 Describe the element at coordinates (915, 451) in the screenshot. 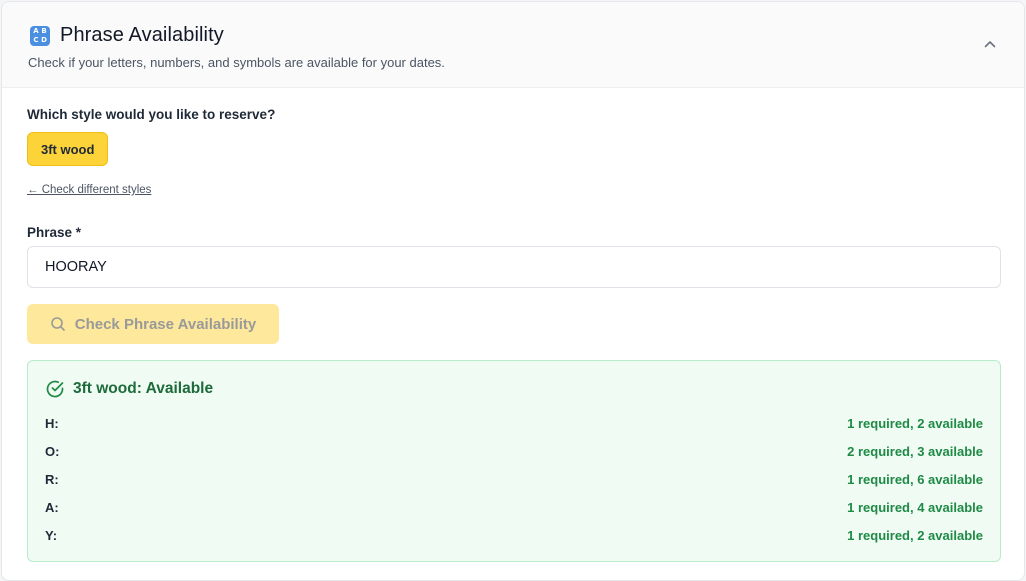

I see `letter-availability: 2 required, 3 available` at that location.